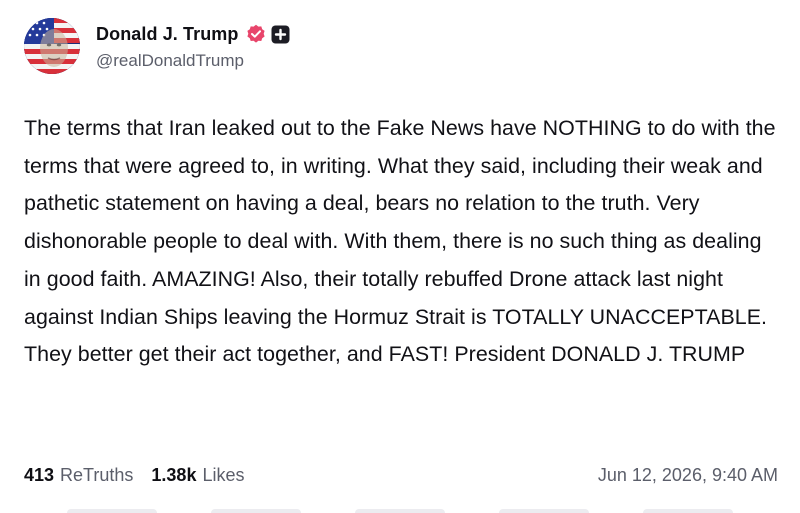  Describe the element at coordinates (223, 474) in the screenshot. I see `likes-label: Likes` at that location.